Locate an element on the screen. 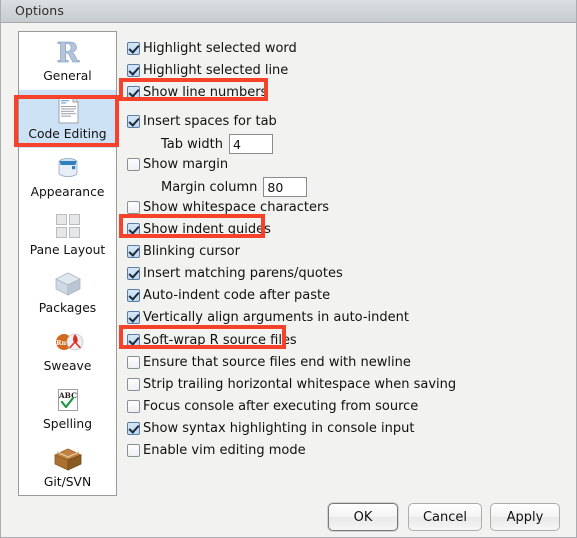 The width and height of the screenshot is (577, 538). checkbox-row-auto-indent-code-after-paste: Auto-indent code after paste is located at coordinates (228, 295).